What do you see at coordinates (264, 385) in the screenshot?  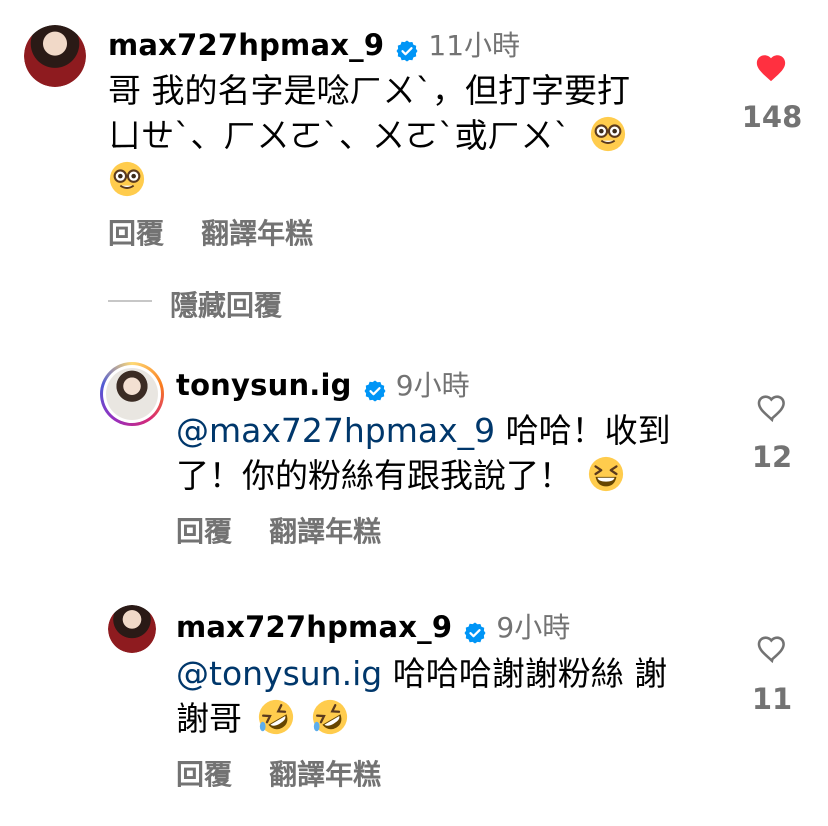 I see `username: tonysun.ig` at bounding box center [264, 385].